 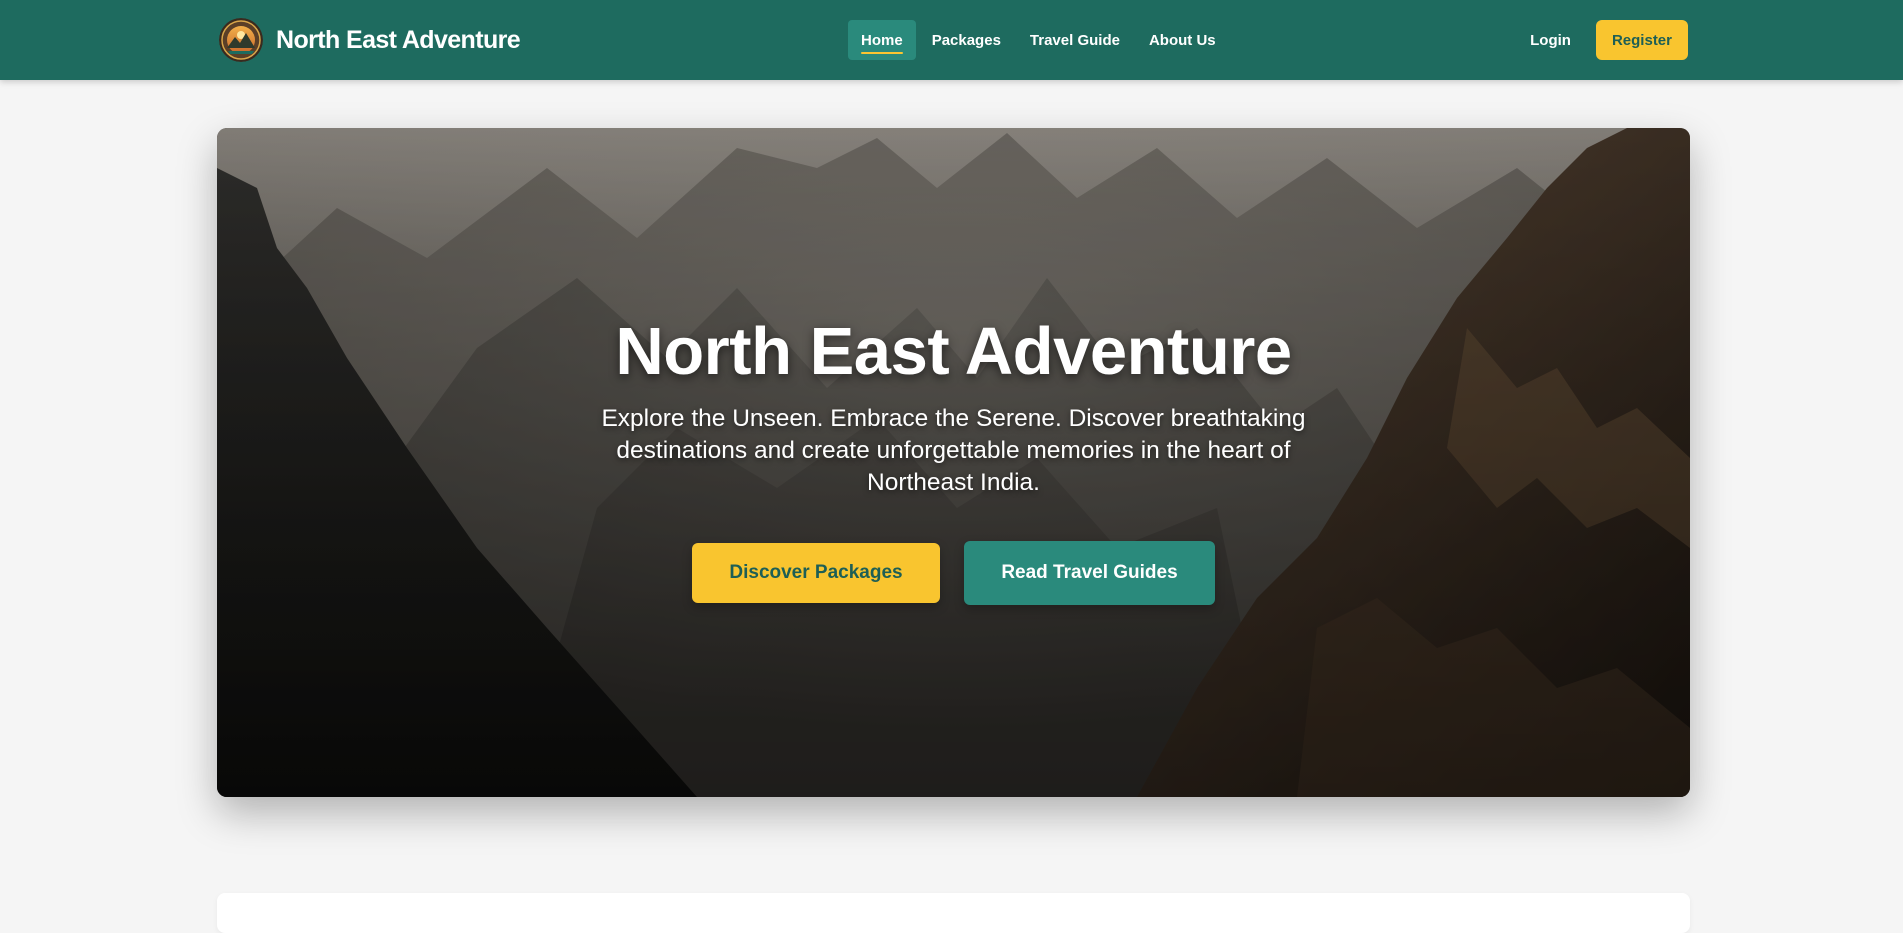 I want to click on brand: North East Adventure, so click(x=370, y=40).